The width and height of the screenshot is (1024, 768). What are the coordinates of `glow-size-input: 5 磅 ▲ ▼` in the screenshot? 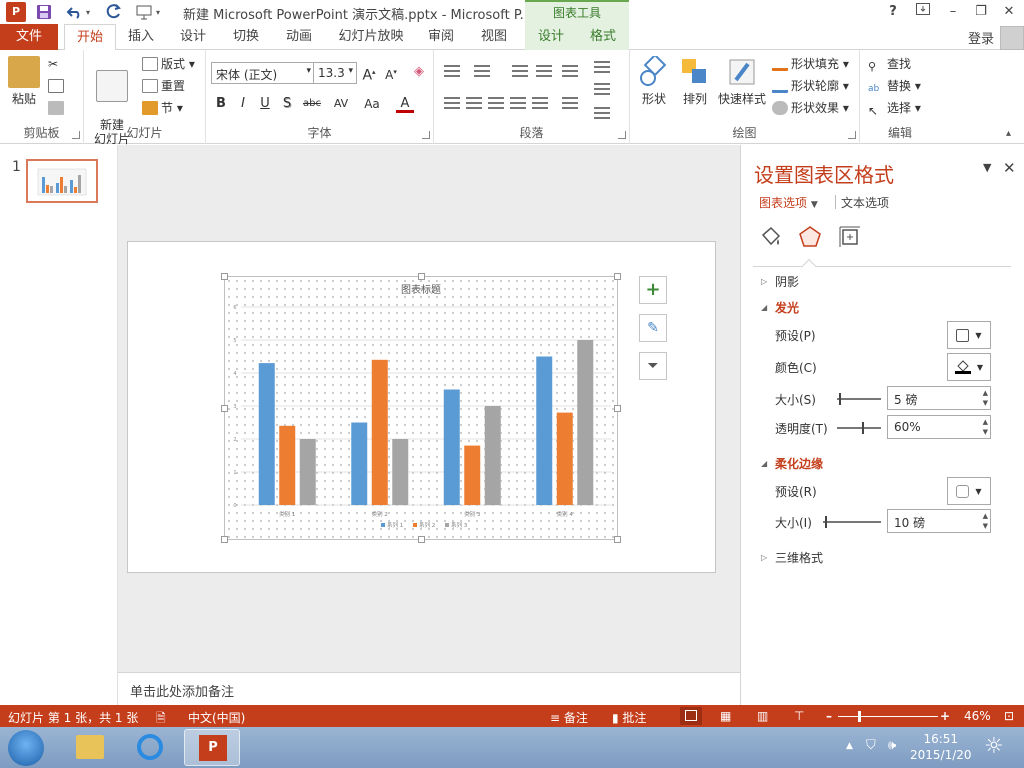 It's located at (939, 398).